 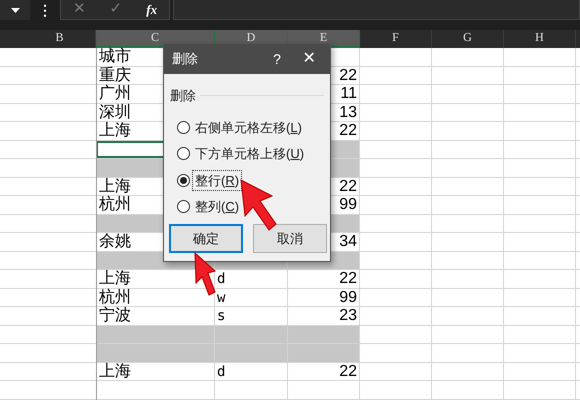 What do you see at coordinates (249, 154) in the screenshot?
I see `option-label: 下方单元格上移(U)` at bounding box center [249, 154].